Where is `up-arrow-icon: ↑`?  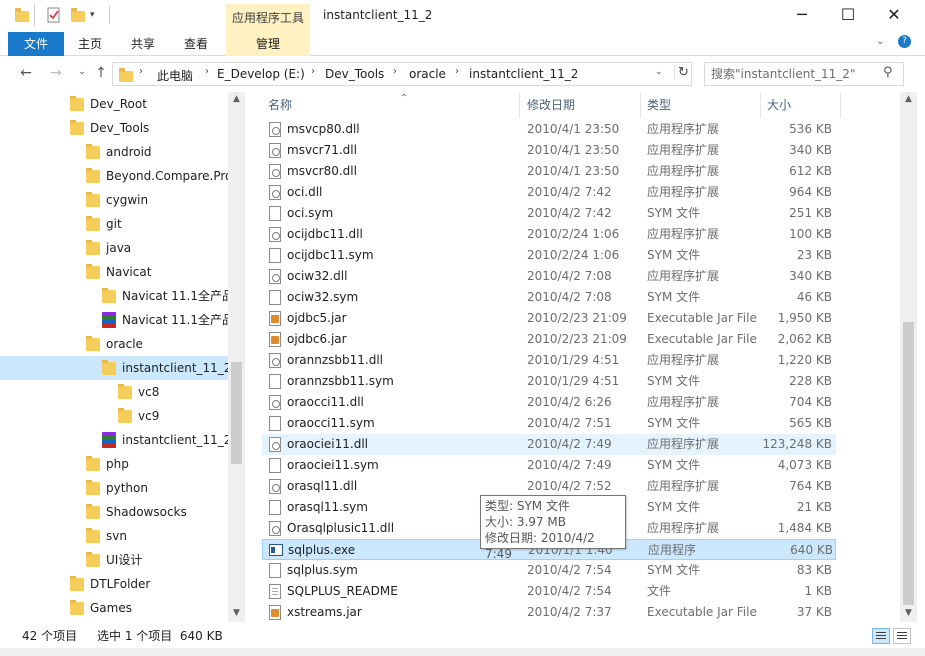
up-arrow-icon: ↑ is located at coordinates (101, 74).